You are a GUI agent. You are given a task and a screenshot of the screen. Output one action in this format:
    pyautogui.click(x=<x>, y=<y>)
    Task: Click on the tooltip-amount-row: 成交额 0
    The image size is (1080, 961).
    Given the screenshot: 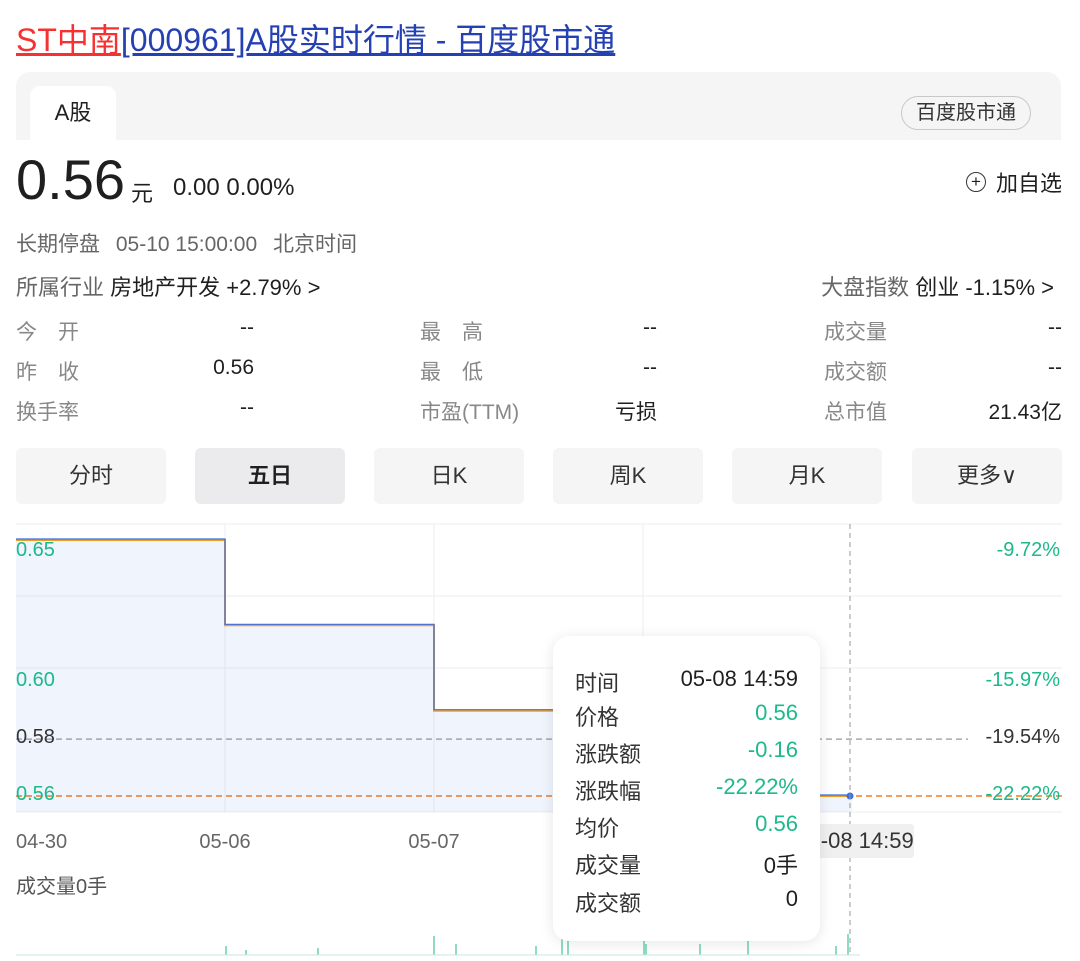 What is the action you would take?
    pyautogui.click(x=686, y=901)
    